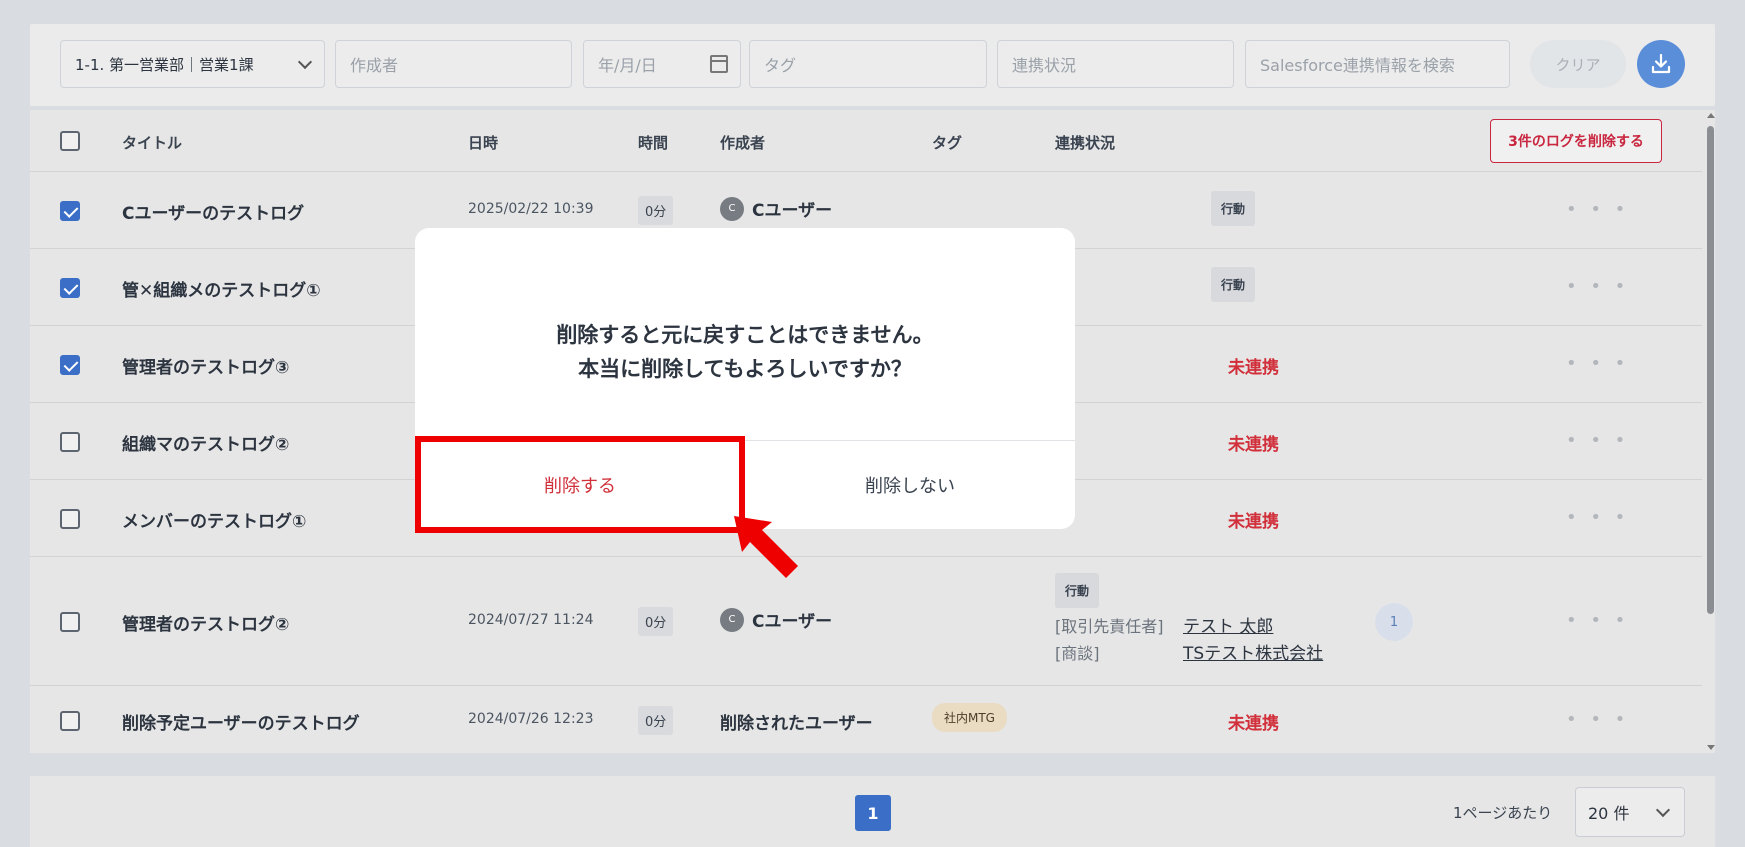 This screenshot has height=847, width=1745. Describe the element at coordinates (745, 352) in the screenshot. I see `dialog-message: 削除すると元に戻すことはできません。 本当に削除してもよろしいですか？` at that location.